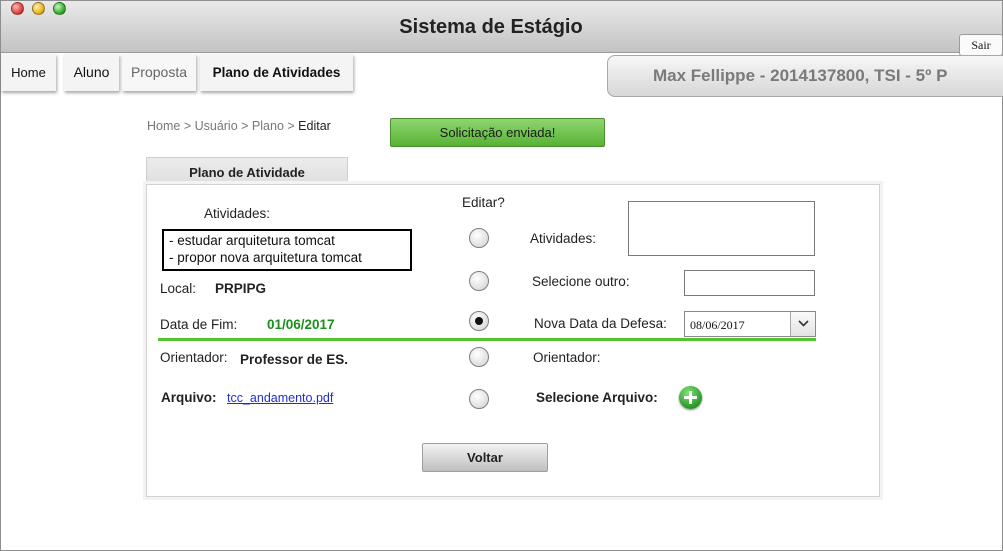 This screenshot has width=1003, height=551. What do you see at coordinates (241, 288) in the screenshot?
I see `local-value: PRPIPG` at bounding box center [241, 288].